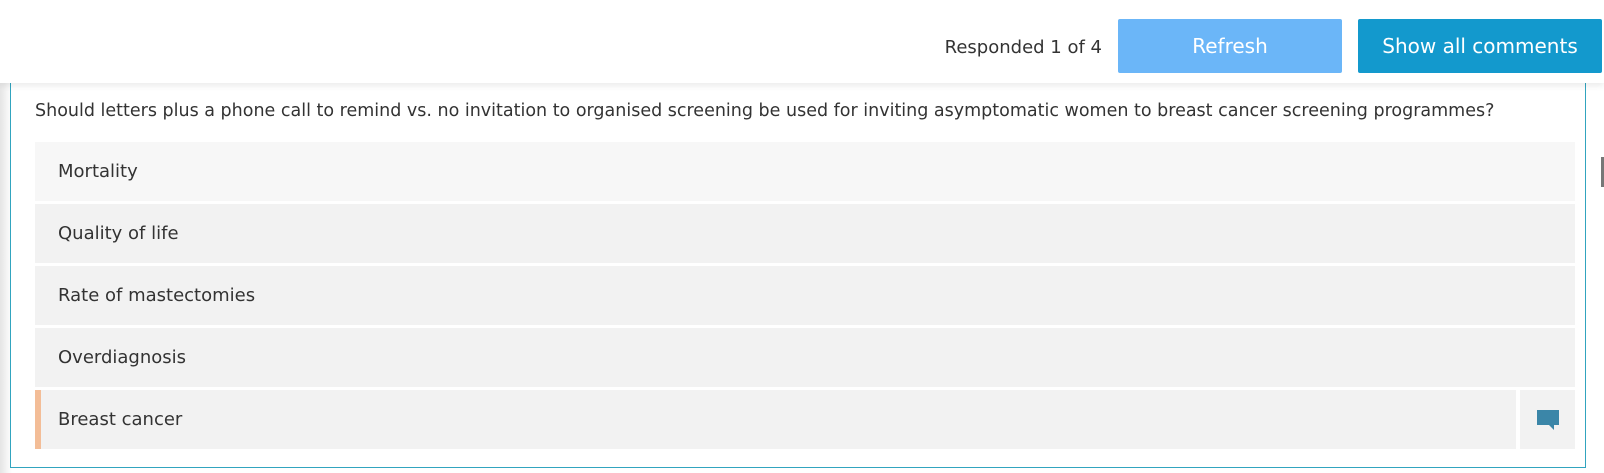  What do you see at coordinates (98, 171) in the screenshot?
I see `outcome-label: Mortality` at bounding box center [98, 171].